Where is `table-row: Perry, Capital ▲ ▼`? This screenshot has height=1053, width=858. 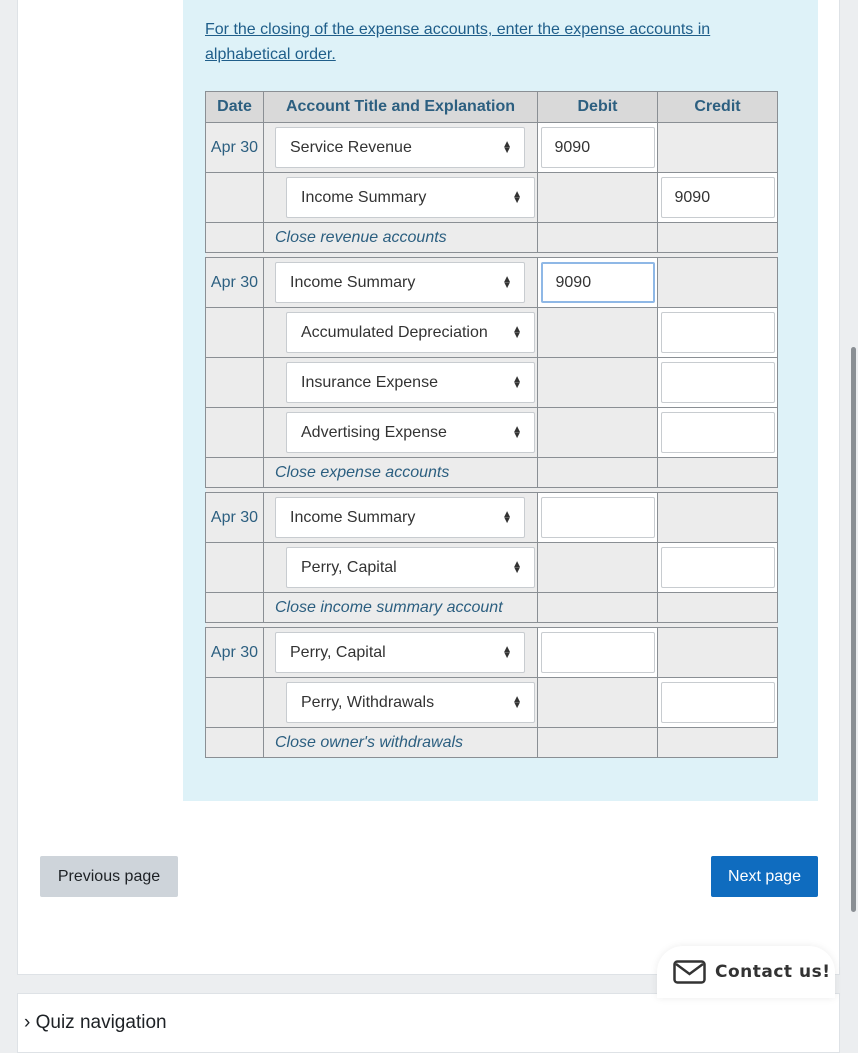
table-row: Perry, Capital ▲ ▼ is located at coordinates (491, 567).